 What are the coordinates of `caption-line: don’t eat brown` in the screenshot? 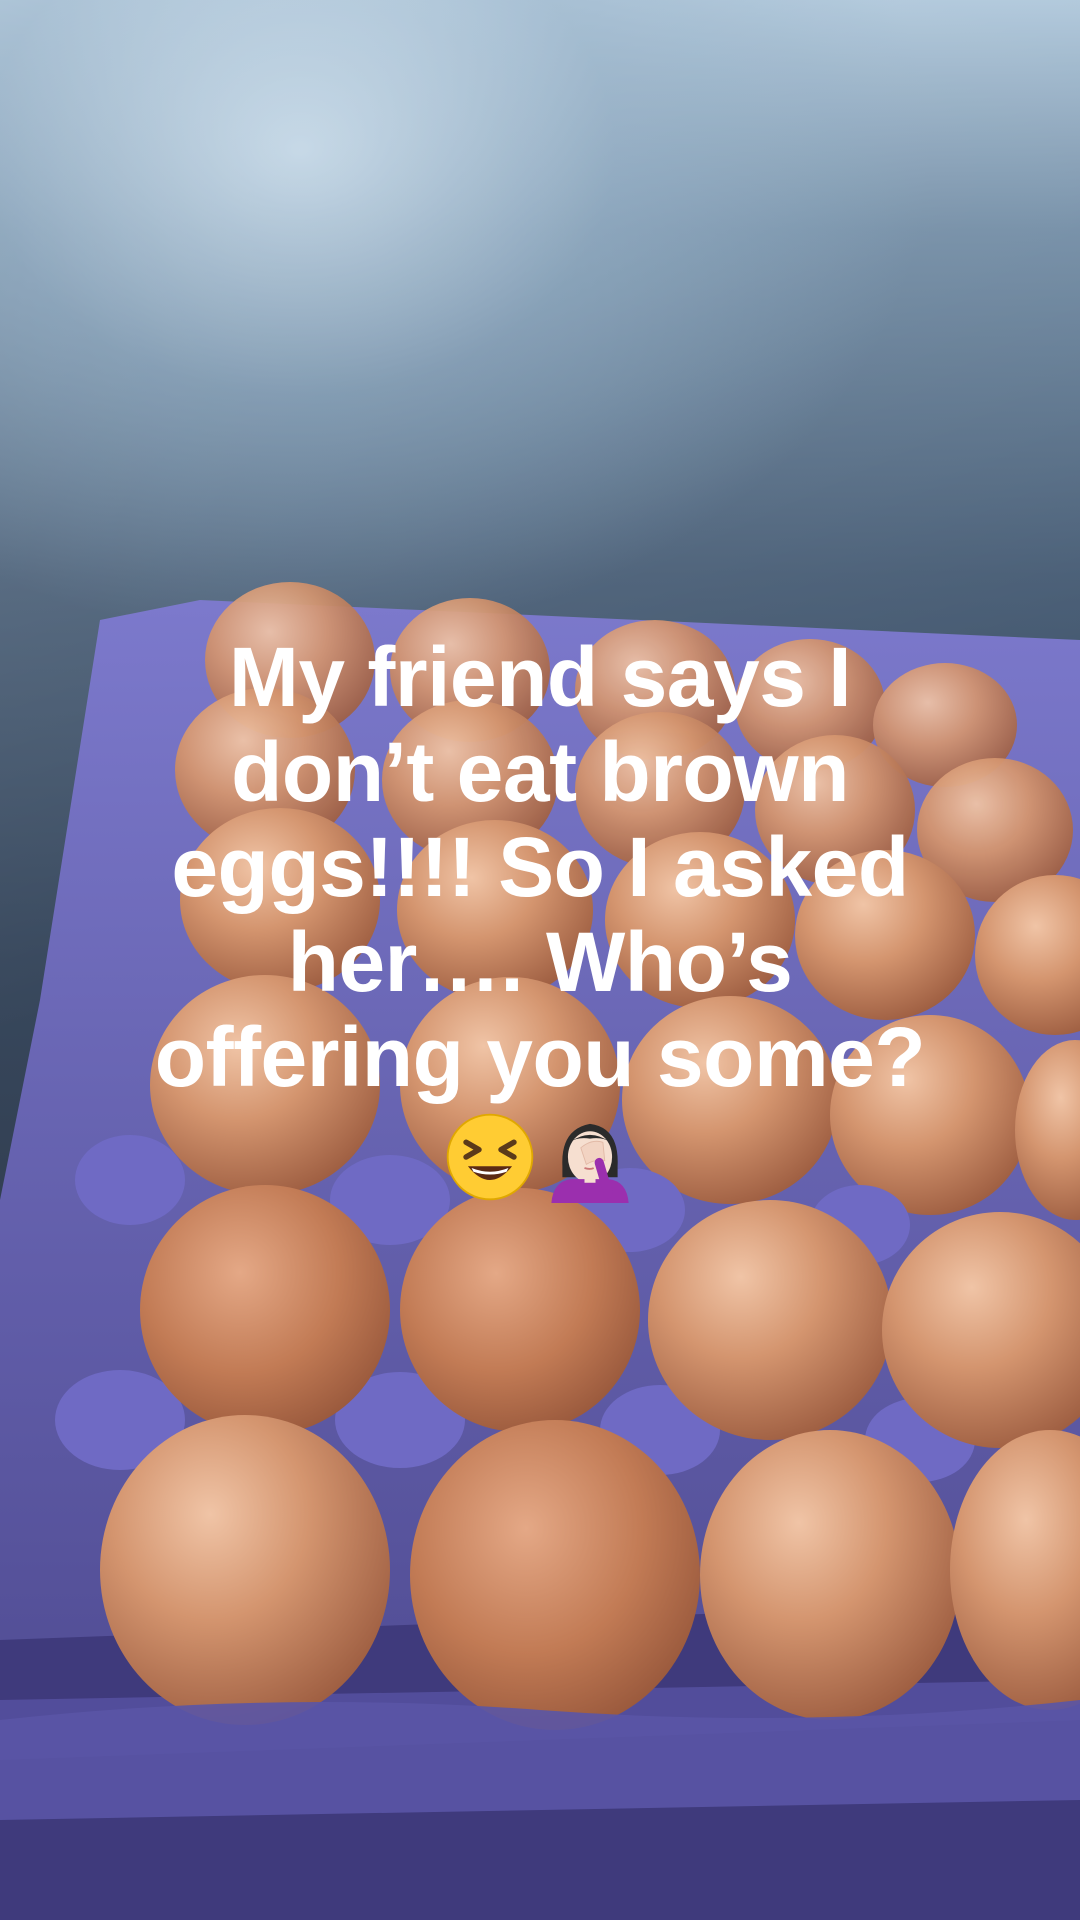 It's located at (540, 772).